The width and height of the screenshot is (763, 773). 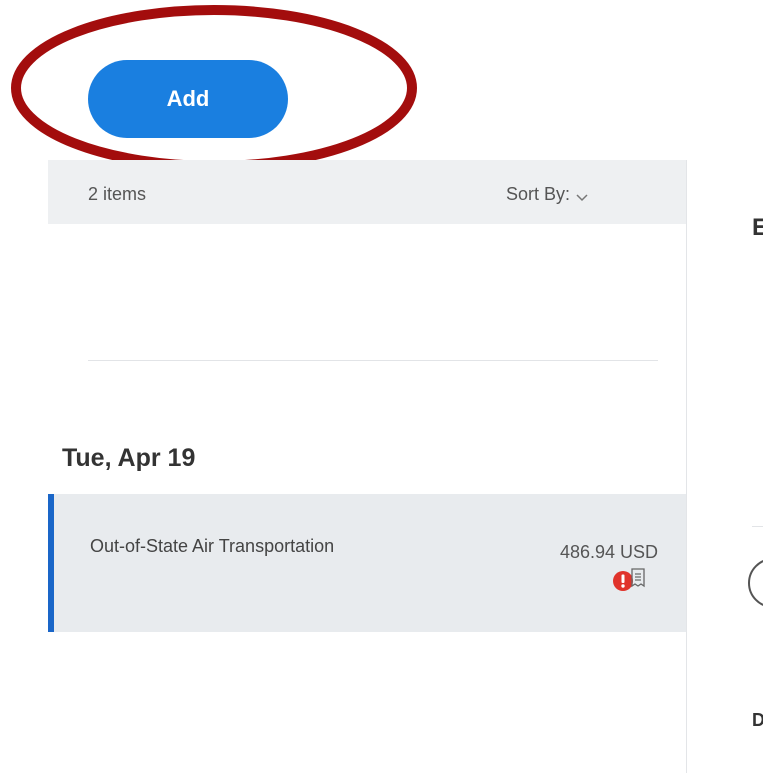 What do you see at coordinates (638, 578) in the screenshot?
I see `receipt-icon` at bounding box center [638, 578].